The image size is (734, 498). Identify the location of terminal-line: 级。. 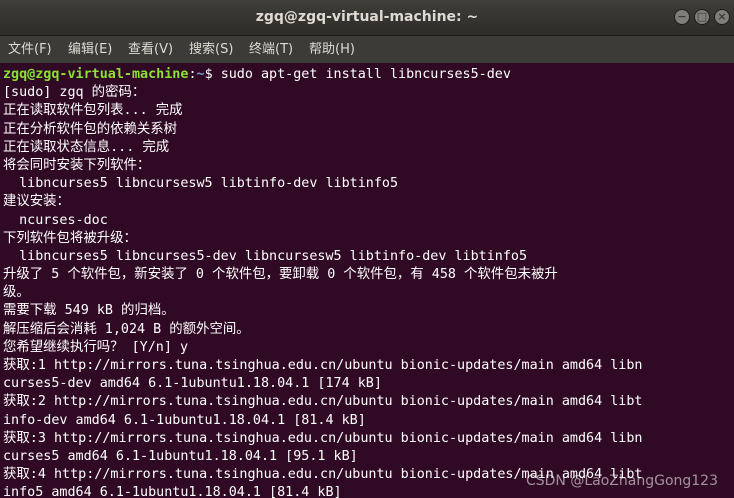
(16, 293).